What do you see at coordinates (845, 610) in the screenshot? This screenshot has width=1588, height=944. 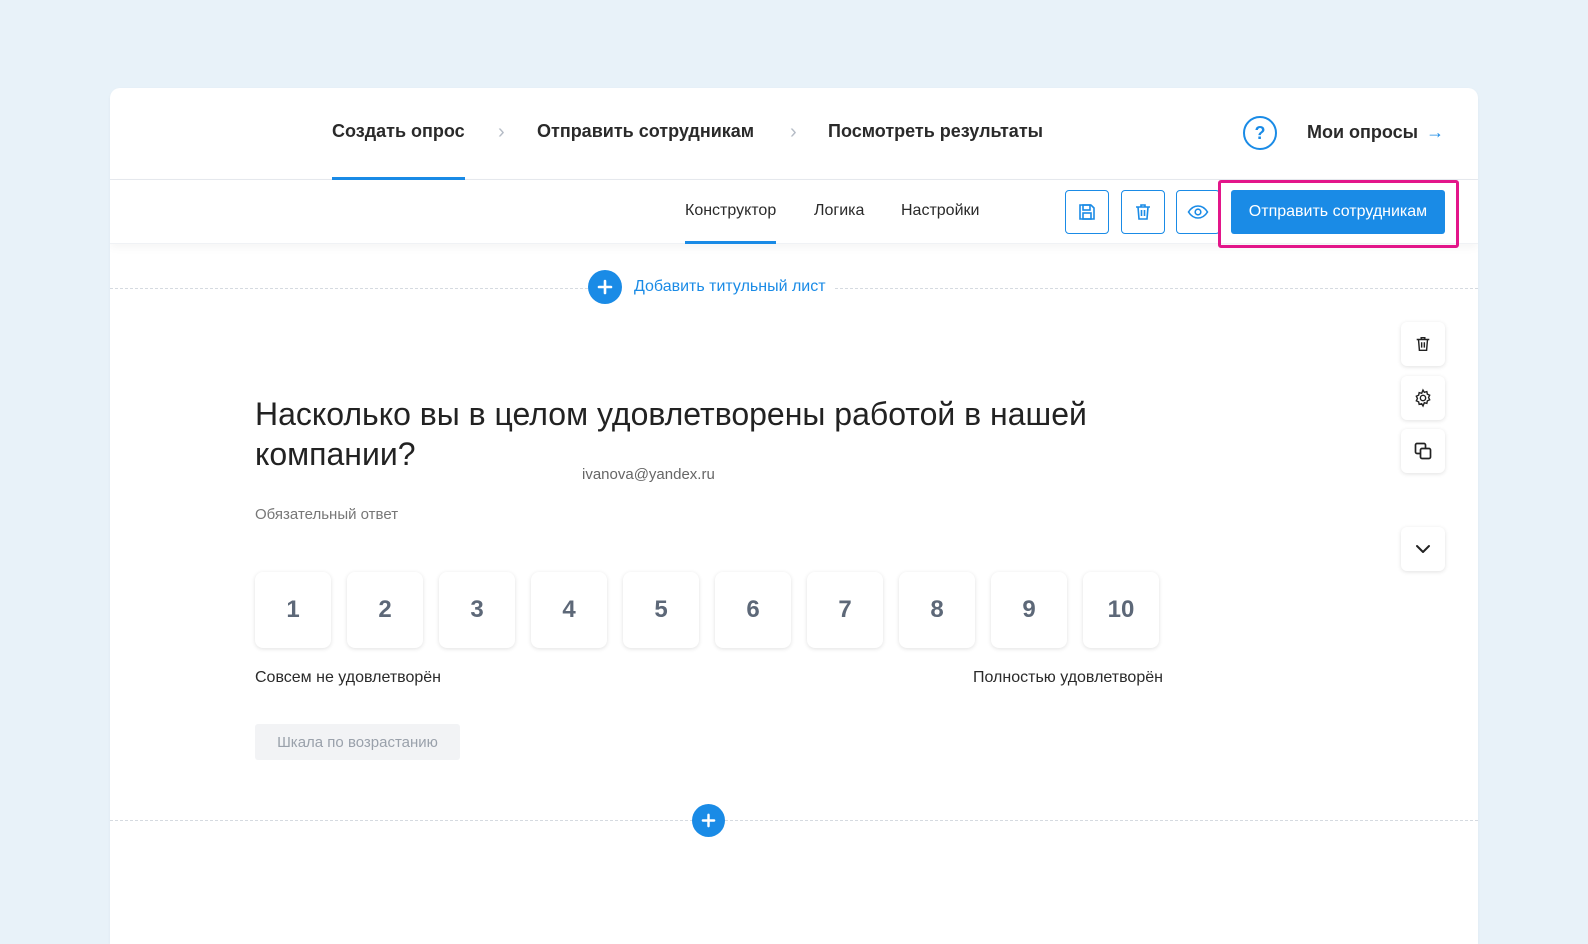 I see `scale-option: 7` at bounding box center [845, 610].